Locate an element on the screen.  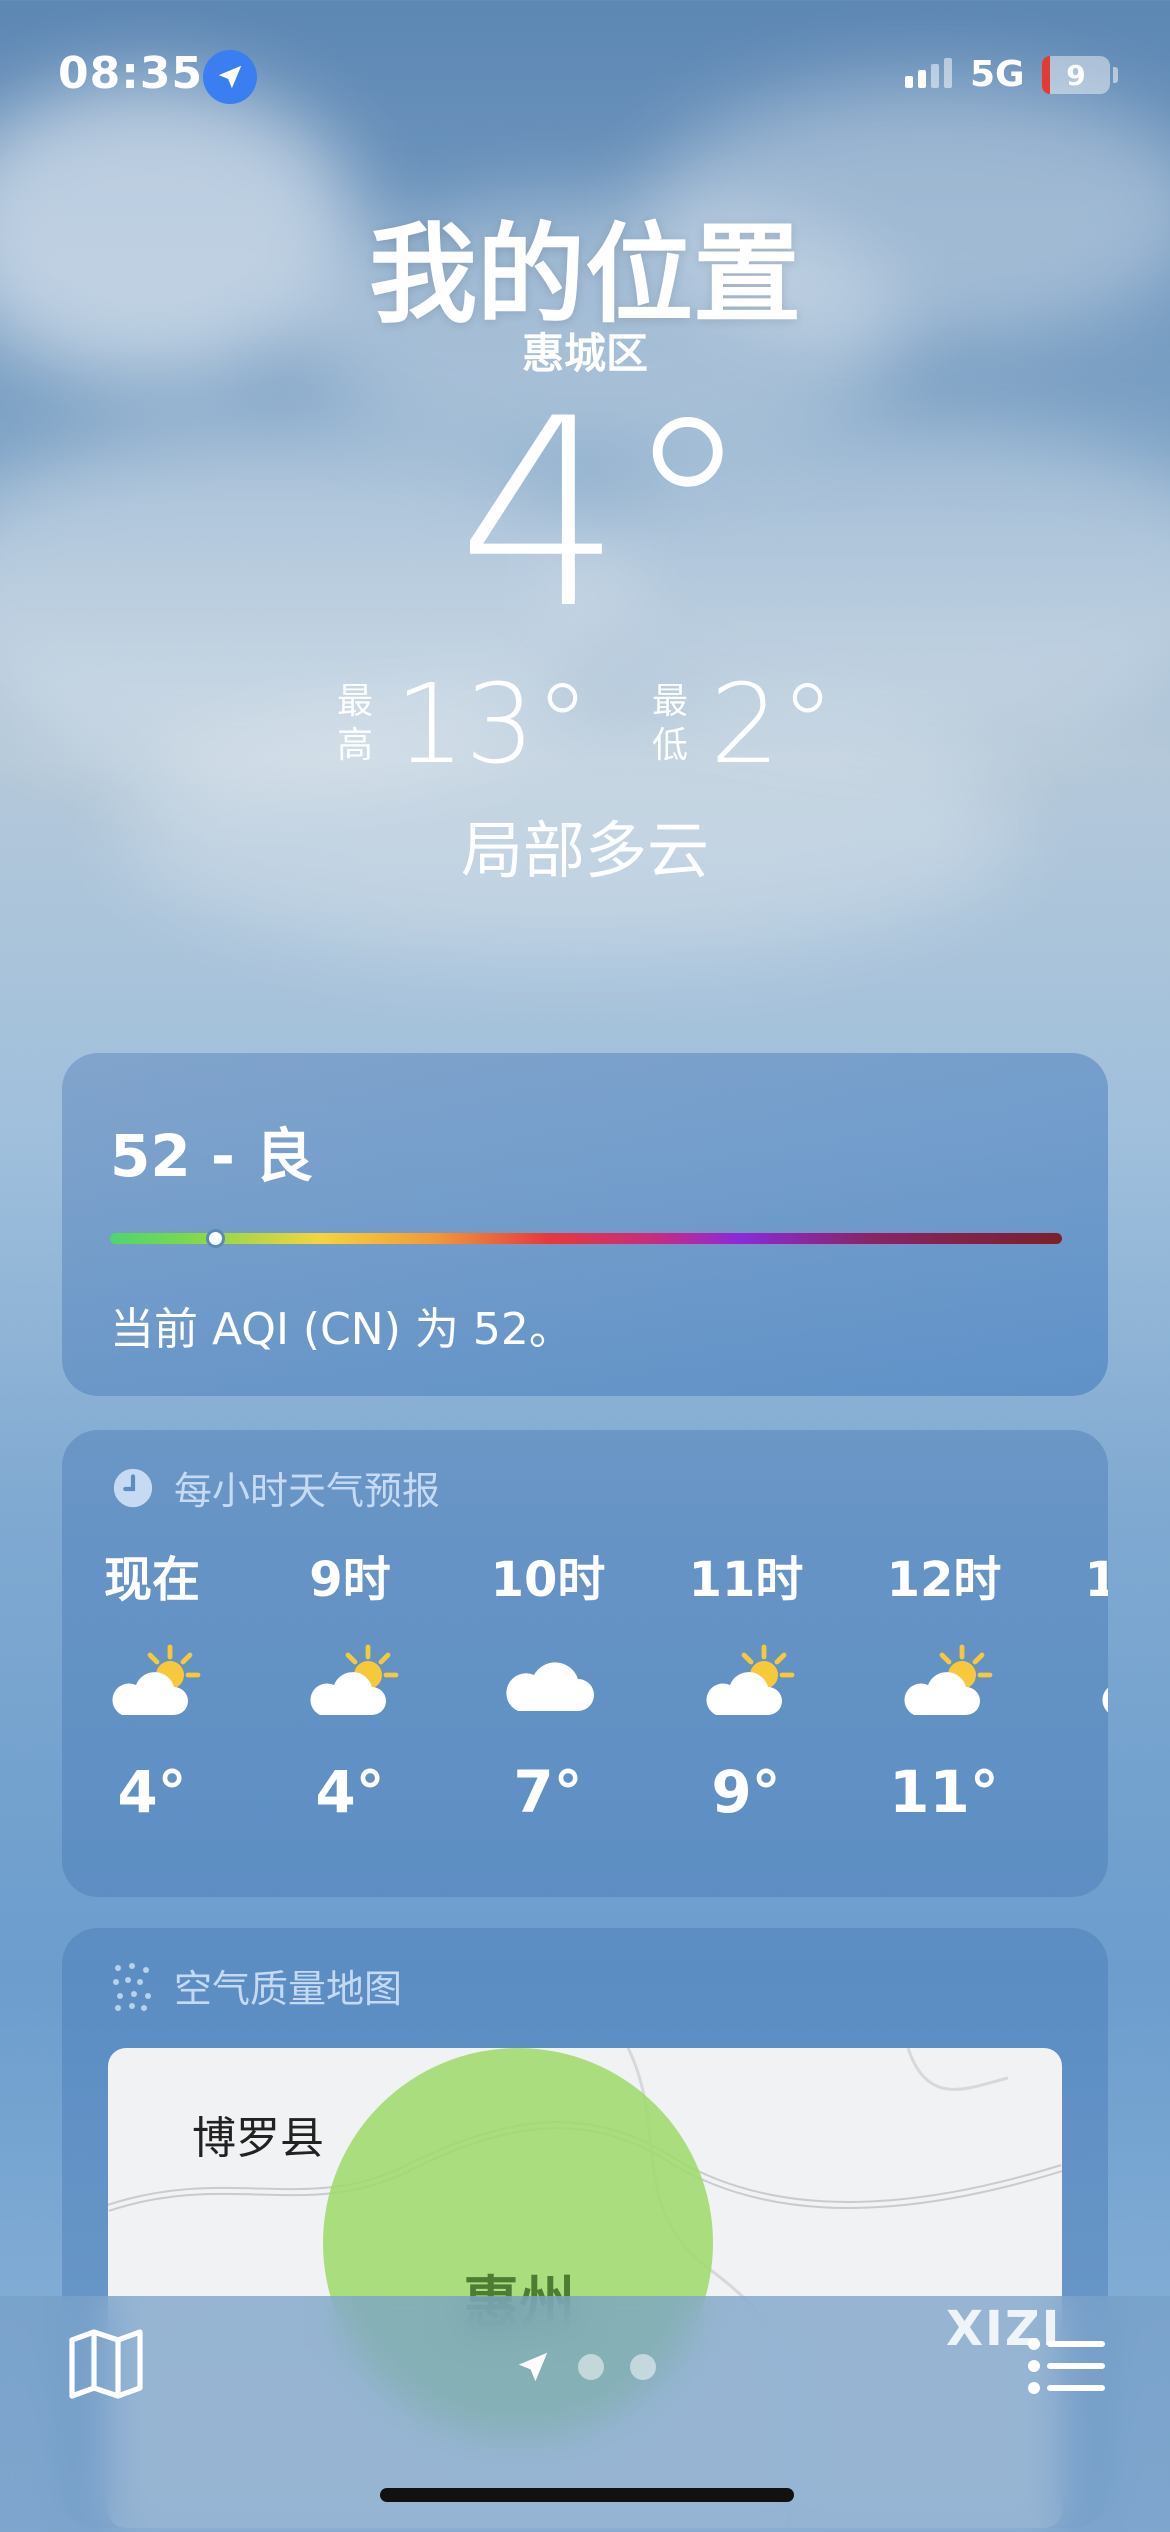
hour-item: 9时 4° is located at coordinates (350, 1683).